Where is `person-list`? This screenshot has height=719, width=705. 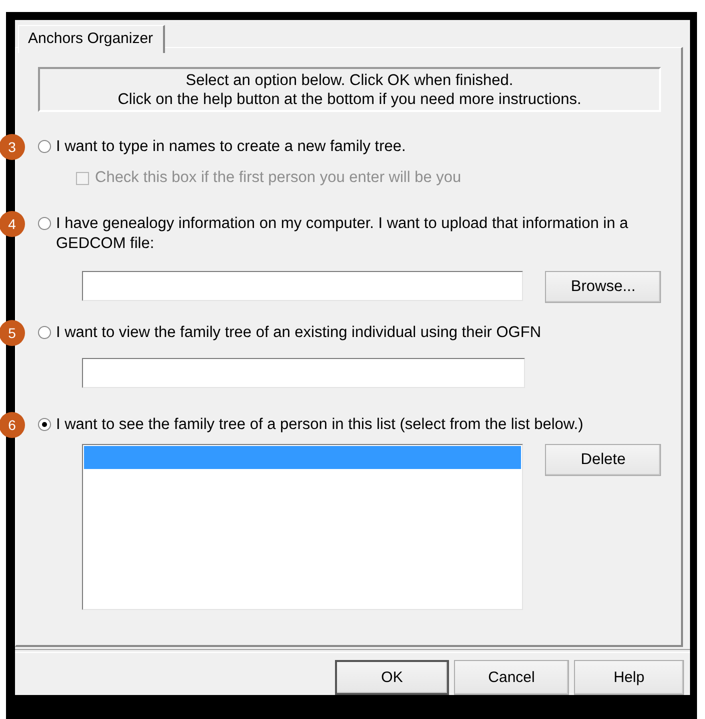
person-list is located at coordinates (303, 527).